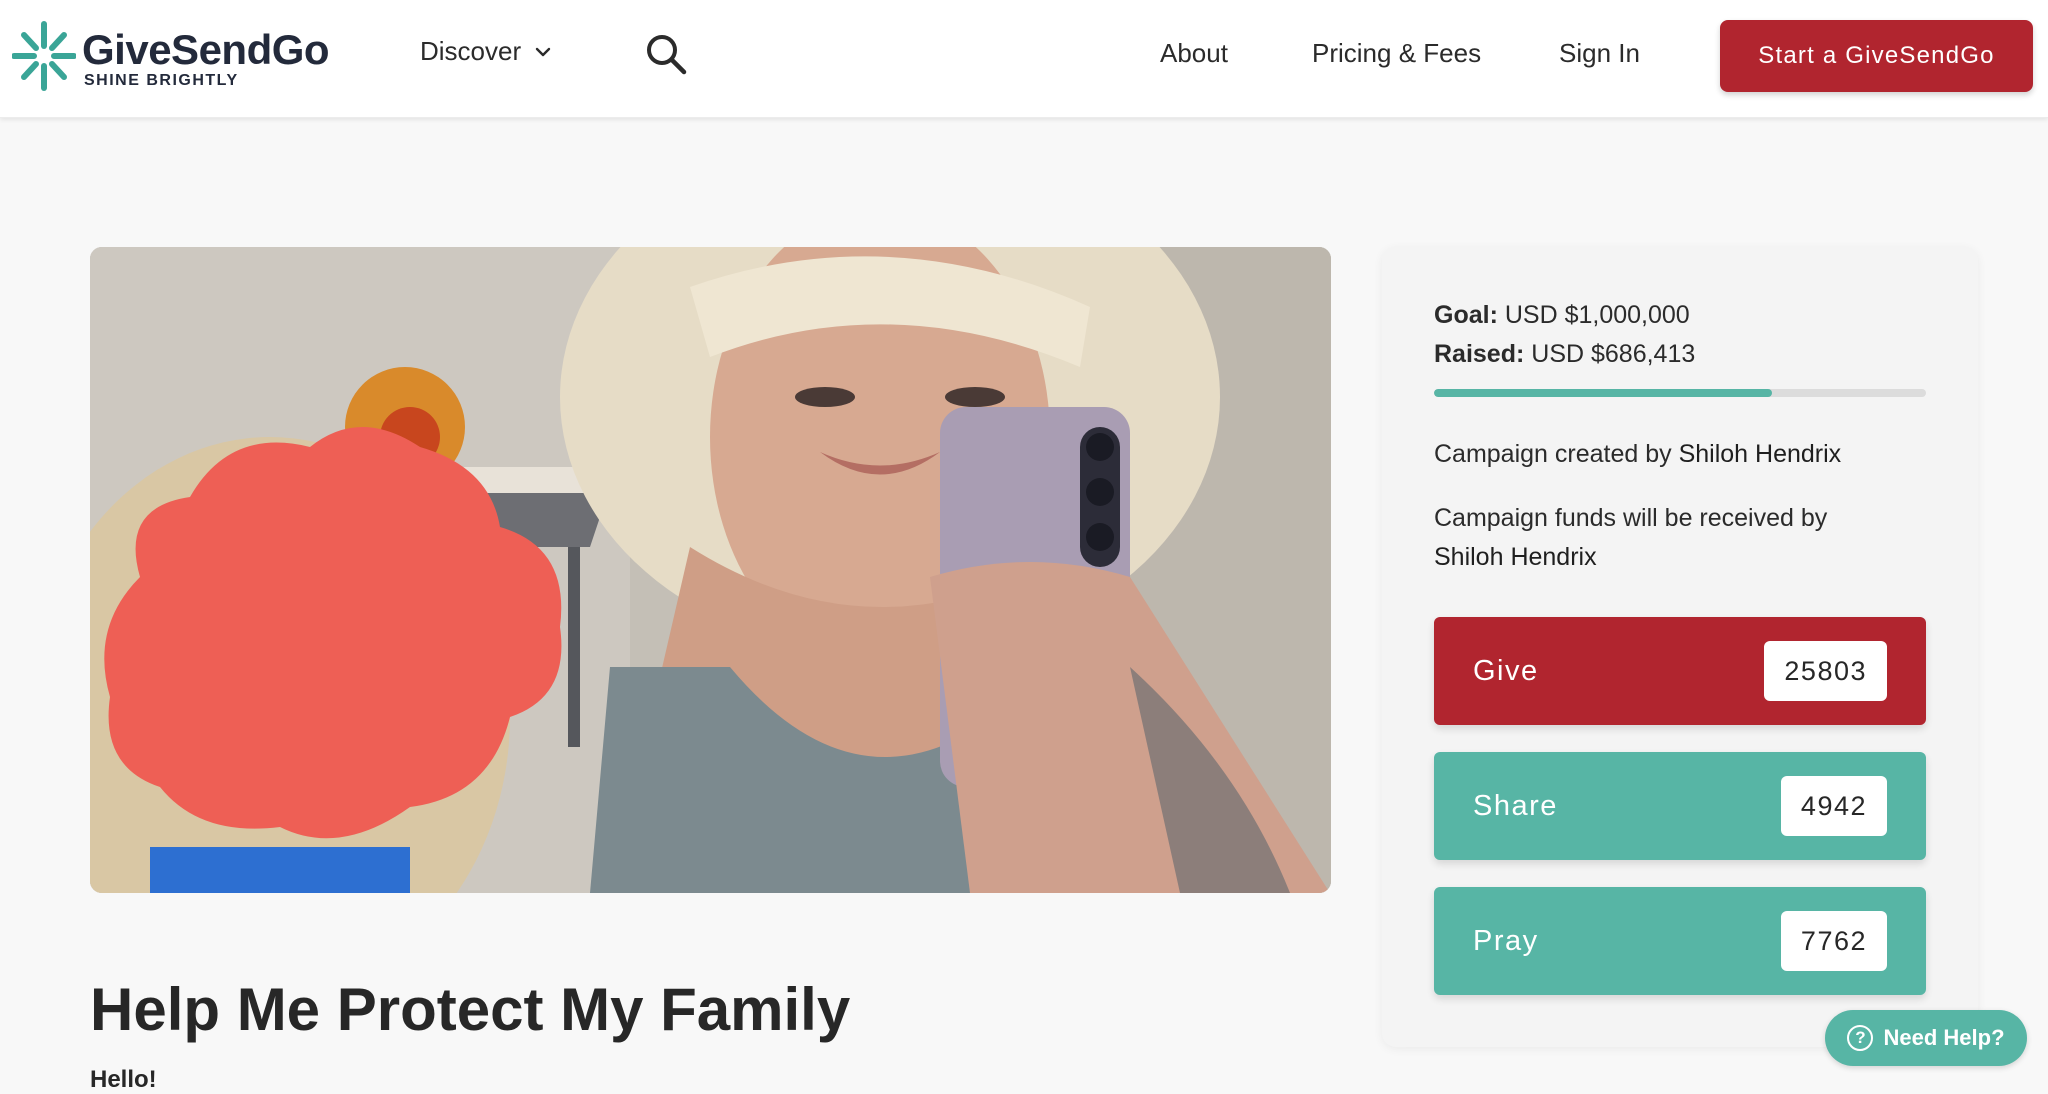 The height and width of the screenshot is (1094, 2048). Describe the element at coordinates (470, 1009) in the screenshot. I see `campaign-title: Help Me Protect My Family` at that location.